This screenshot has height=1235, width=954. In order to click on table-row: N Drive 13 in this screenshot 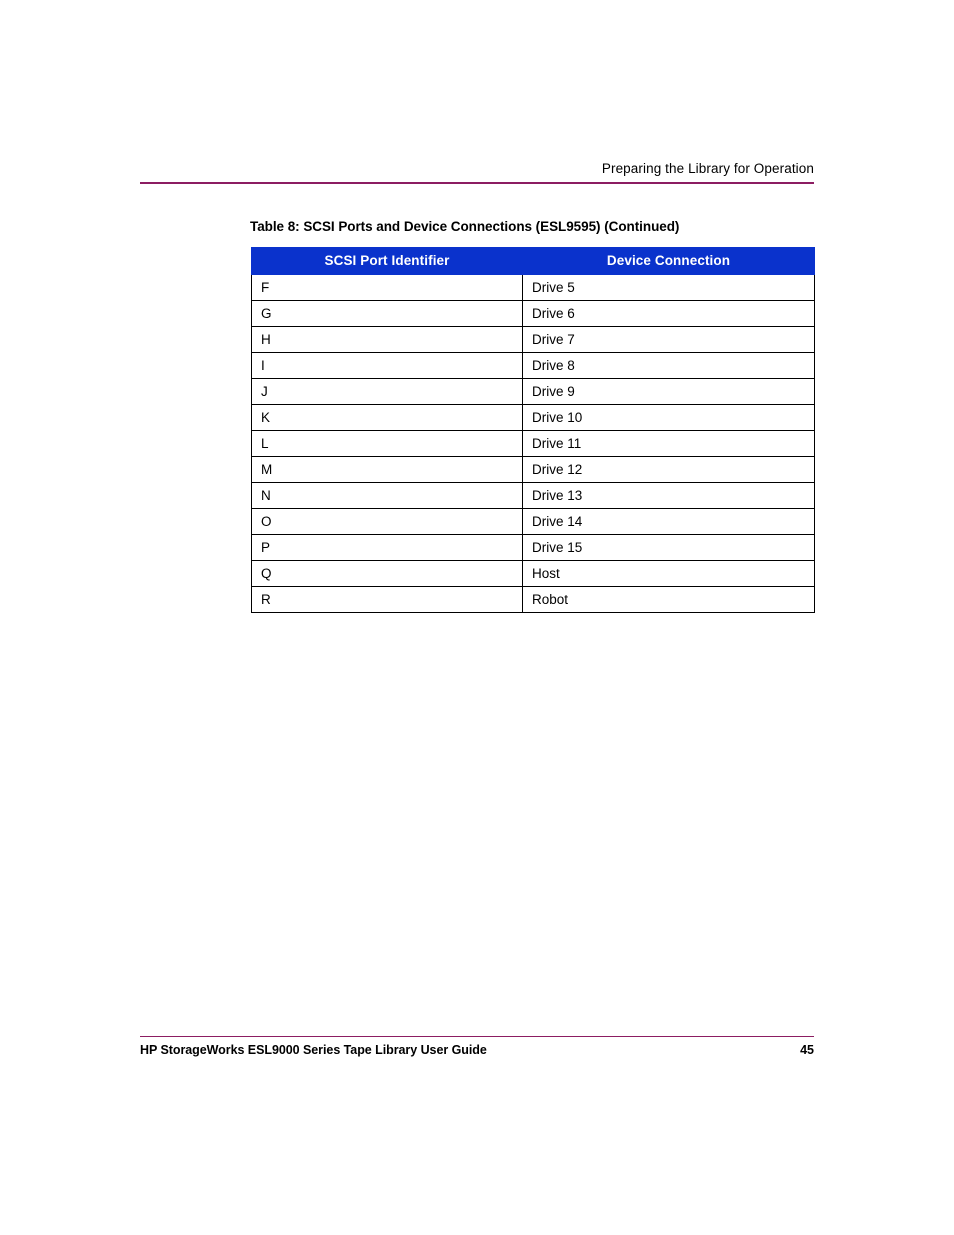, I will do `click(533, 495)`.